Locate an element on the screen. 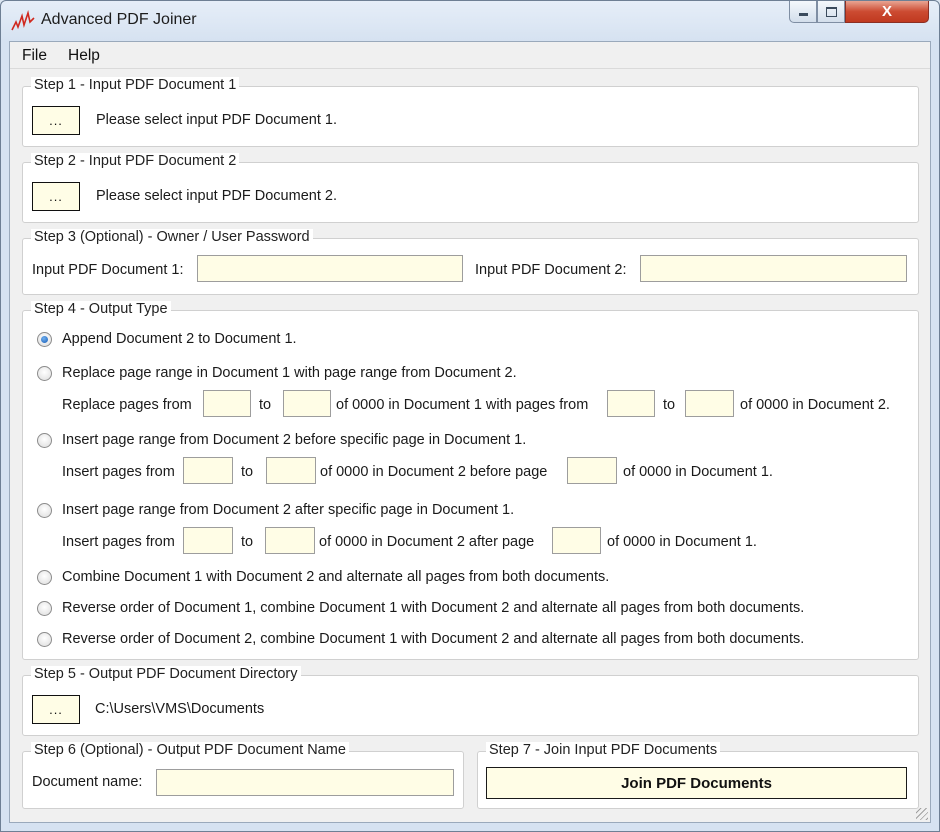  step7-legend: Step 7 - Join Input PDF Documents is located at coordinates (603, 750).